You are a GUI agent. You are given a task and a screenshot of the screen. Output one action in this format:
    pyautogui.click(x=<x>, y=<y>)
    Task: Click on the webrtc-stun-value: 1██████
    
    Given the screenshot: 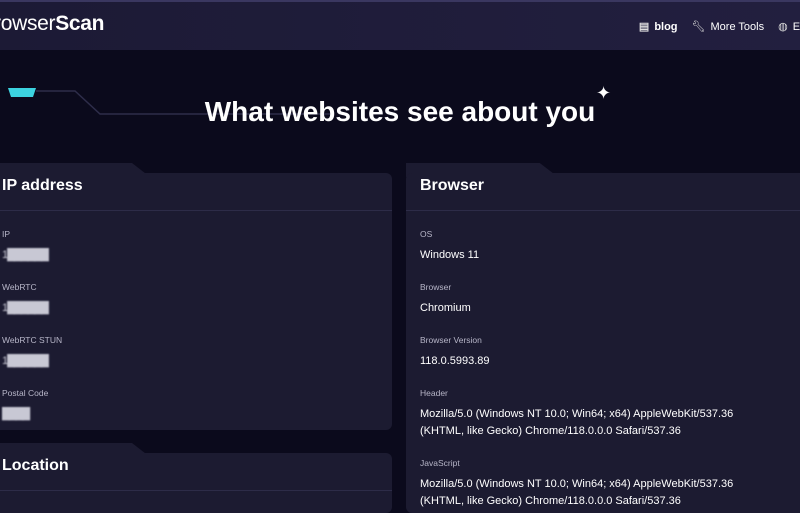 What is the action you would take?
    pyautogui.click(x=25, y=361)
    